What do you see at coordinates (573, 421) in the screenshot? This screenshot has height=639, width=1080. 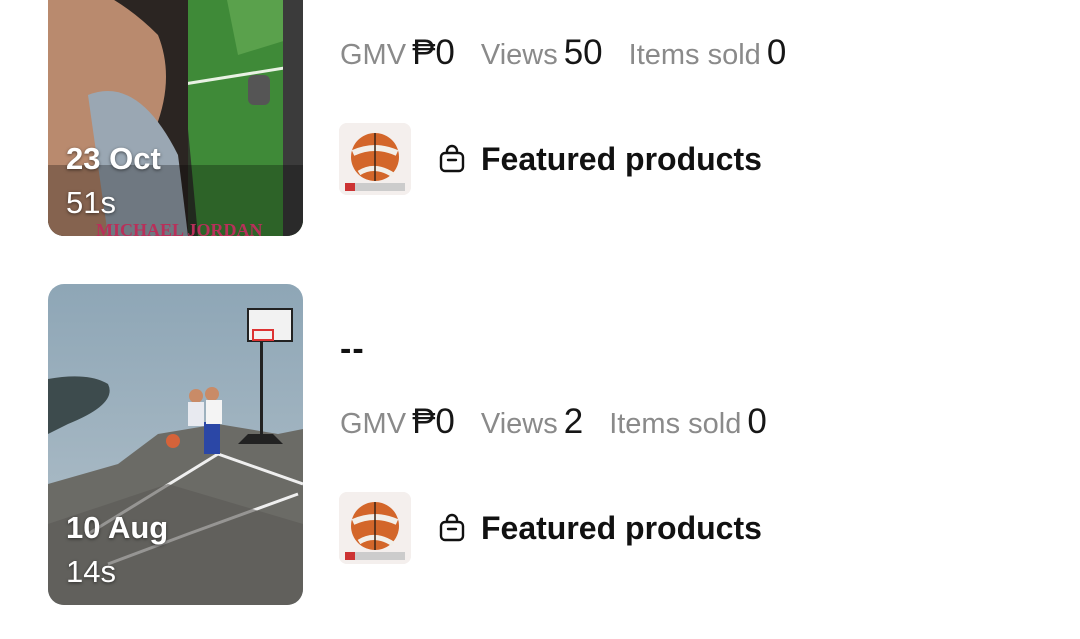 I see `metric-value: 2` at bounding box center [573, 421].